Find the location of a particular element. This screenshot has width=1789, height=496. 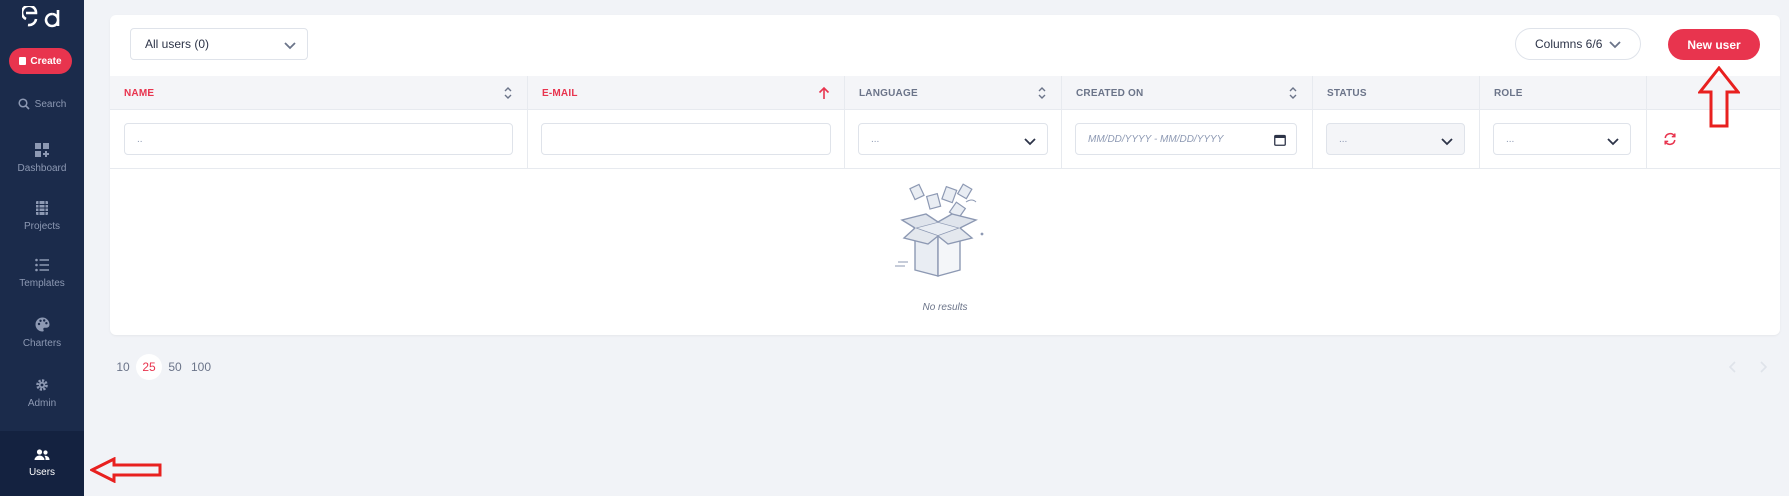

columns-button: Columns 6/6 is located at coordinates (1578, 44).